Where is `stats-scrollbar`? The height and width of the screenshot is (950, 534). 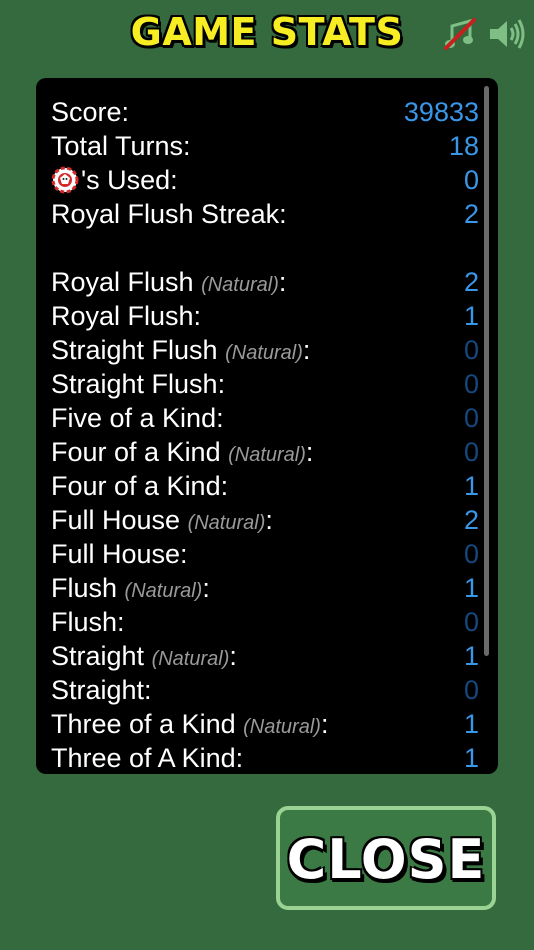 stats-scrollbar is located at coordinates (486, 371).